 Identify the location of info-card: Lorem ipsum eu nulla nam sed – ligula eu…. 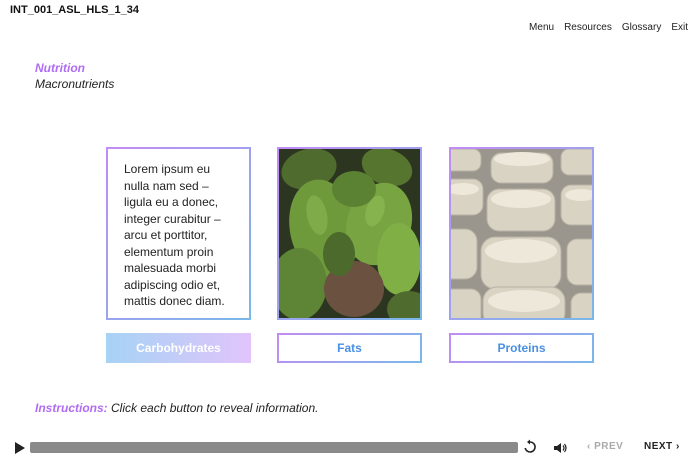
(178, 233).